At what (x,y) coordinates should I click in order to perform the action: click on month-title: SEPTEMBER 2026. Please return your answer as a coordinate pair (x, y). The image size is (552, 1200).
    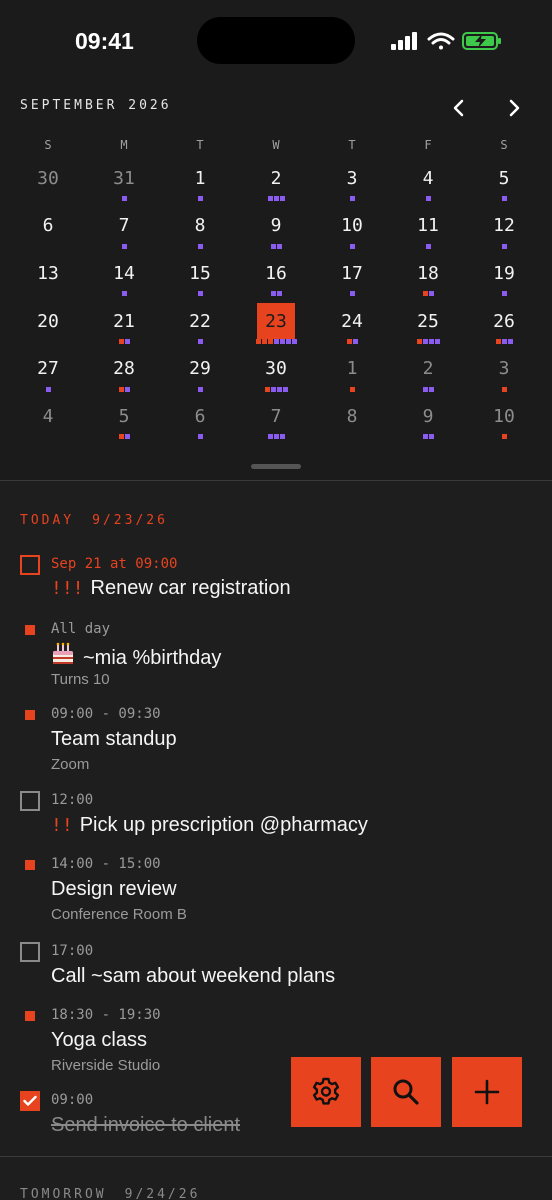
    Looking at the image, I should click on (96, 105).